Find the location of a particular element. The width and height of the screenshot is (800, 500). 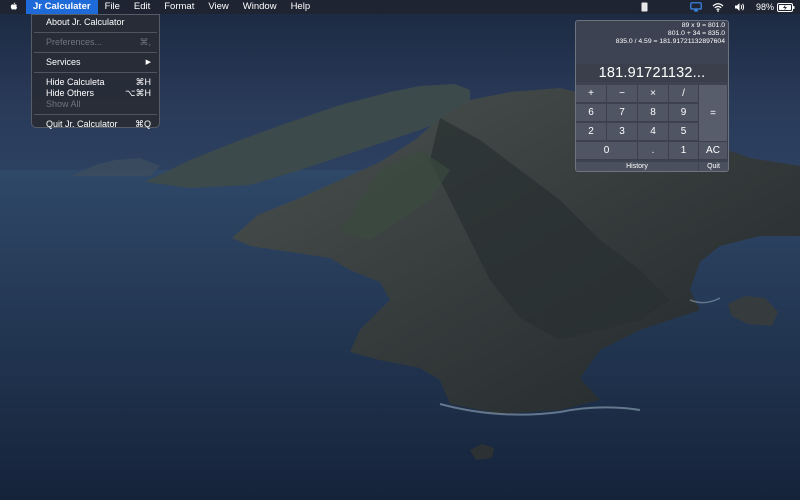

keypad: + − × / = 6 7 8 9 2 3 4 5 0 . 1 AC is located at coordinates (652, 123).